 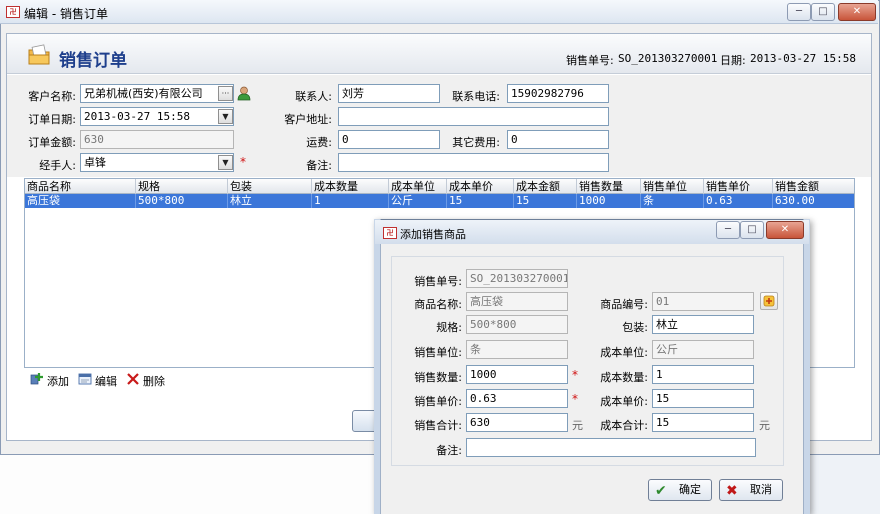 What do you see at coordinates (37, 379) in the screenshot?
I see `add-icon` at bounding box center [37, 379].